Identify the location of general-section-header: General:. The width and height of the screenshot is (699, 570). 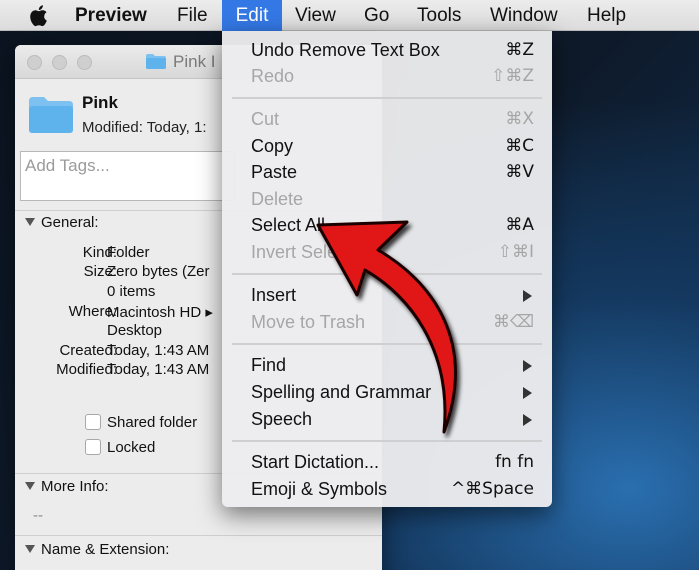
(62, 222).